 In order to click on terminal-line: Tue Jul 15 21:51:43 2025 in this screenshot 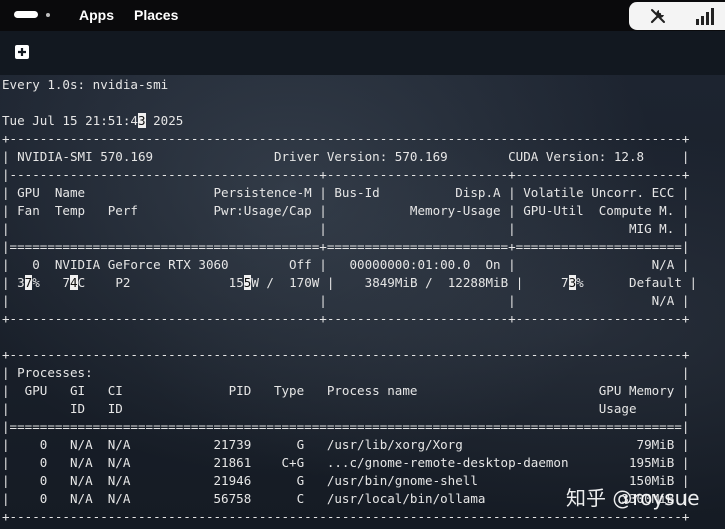, I will do `click(92, 121)`.